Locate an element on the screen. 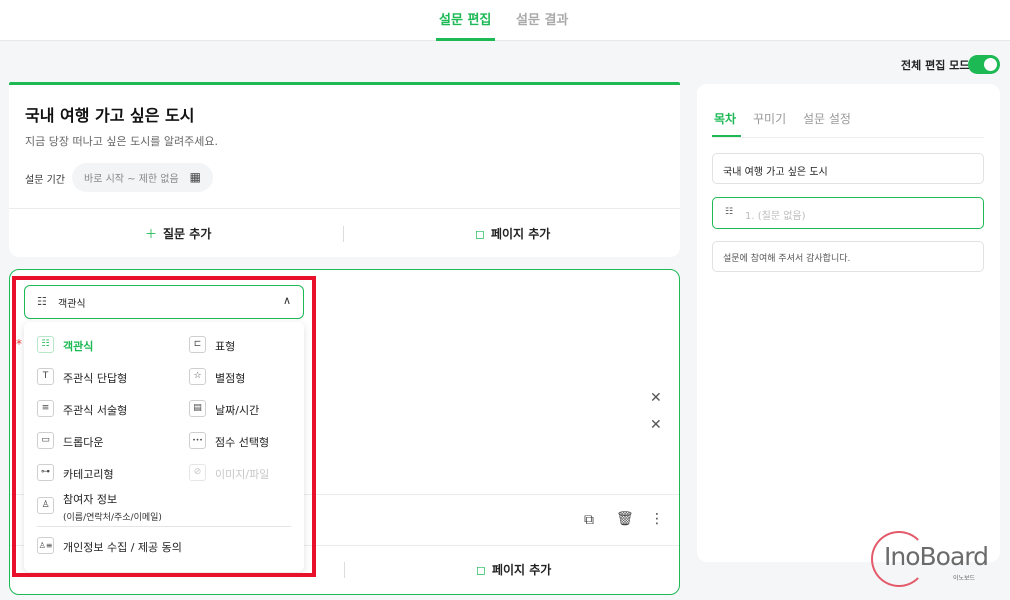  star-icon: ☆ is located at coordinates (197, 376).